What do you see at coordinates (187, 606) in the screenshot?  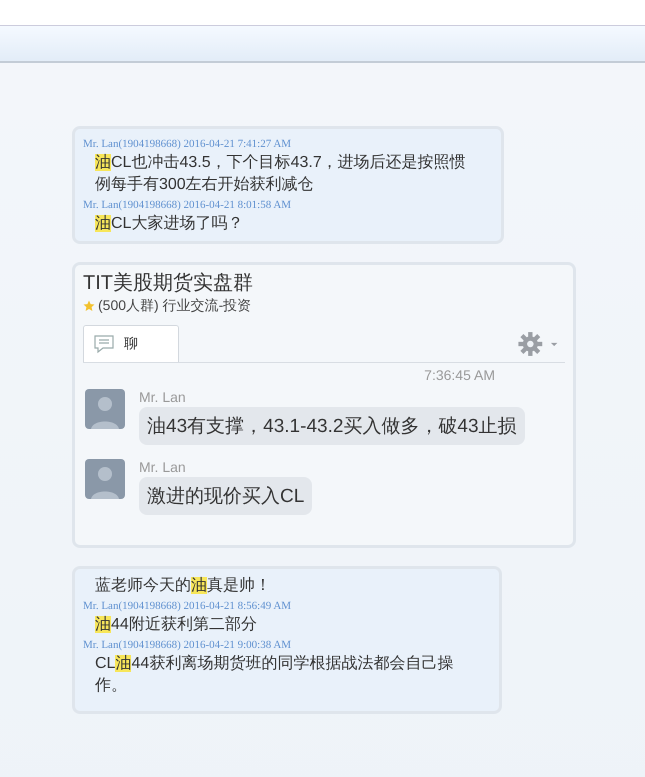 I see `message-meta: Mr. Lan(1904198668) 2016-04-21 8:56:49 AM` at bounding box center [187, 606].